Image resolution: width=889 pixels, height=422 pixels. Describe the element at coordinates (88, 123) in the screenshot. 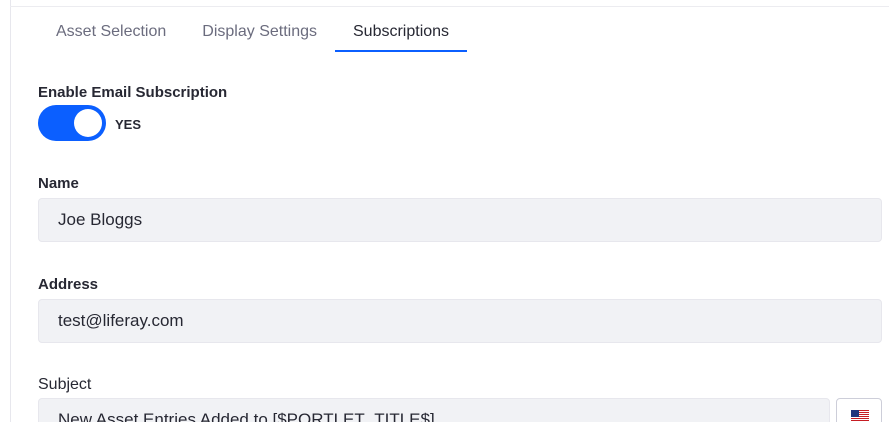

I see `toggle-knob` at that location.